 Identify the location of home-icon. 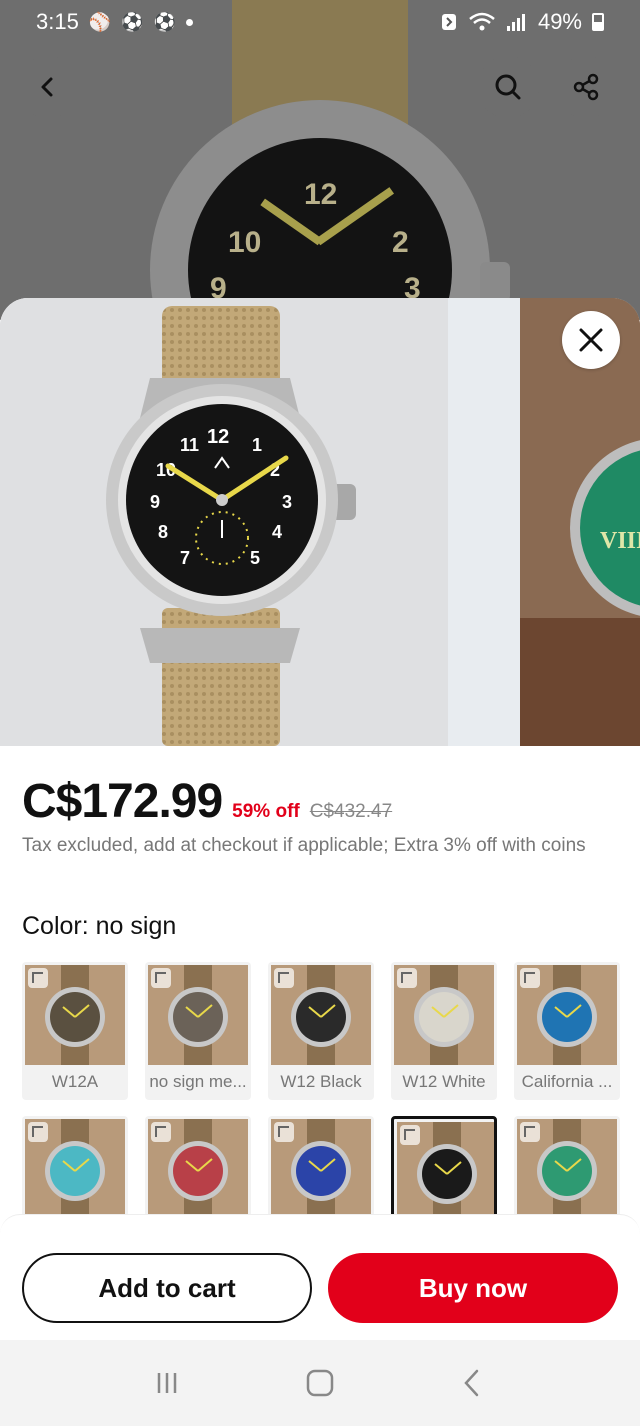
(320, 1383).